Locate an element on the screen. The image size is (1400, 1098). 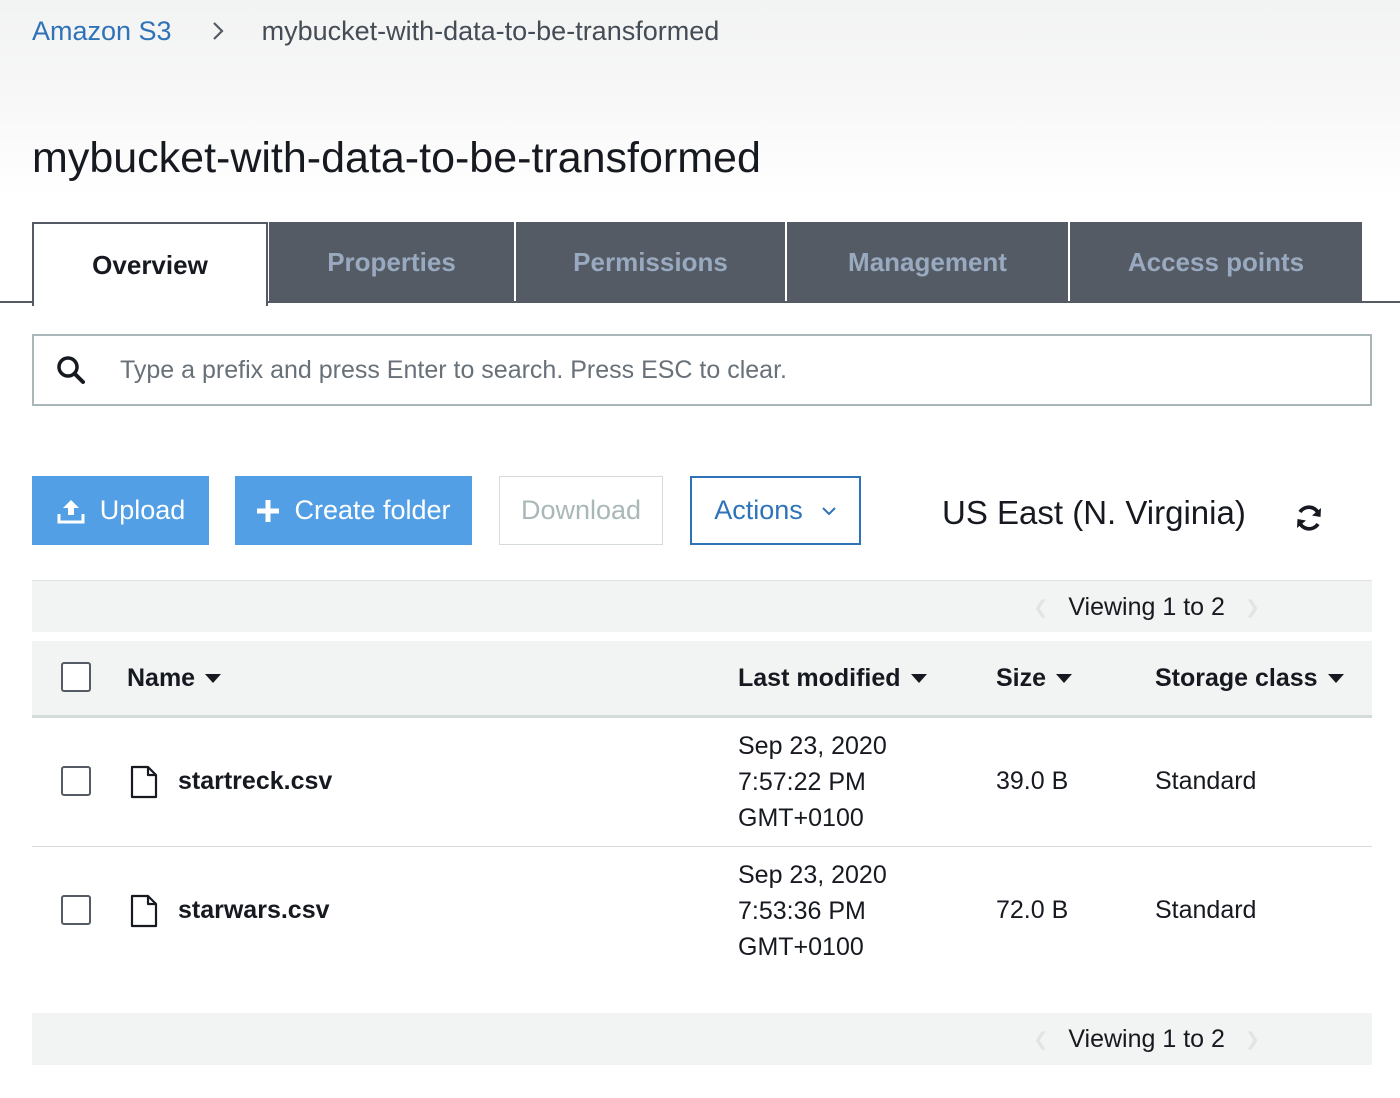
size-cell: 72.0 B is located at coordinates (1032, 910).